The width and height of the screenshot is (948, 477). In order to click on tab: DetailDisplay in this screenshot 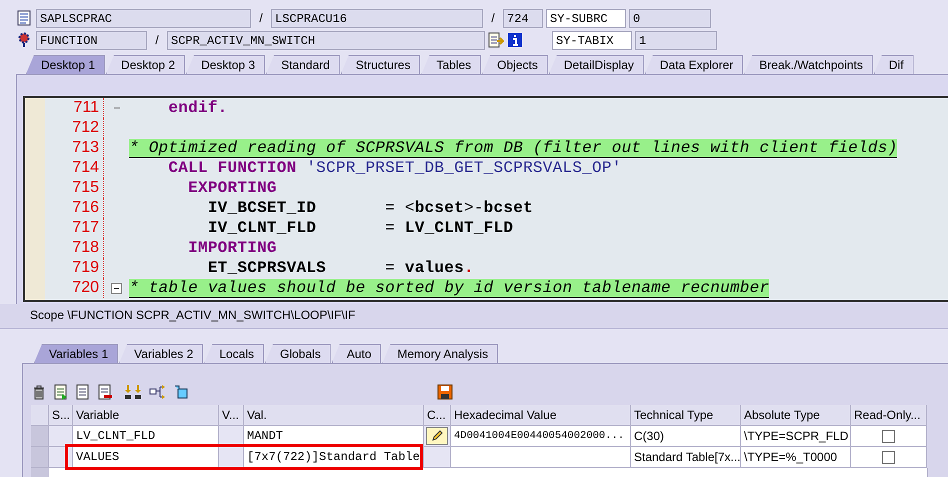, I will do `click(596, 64)`.